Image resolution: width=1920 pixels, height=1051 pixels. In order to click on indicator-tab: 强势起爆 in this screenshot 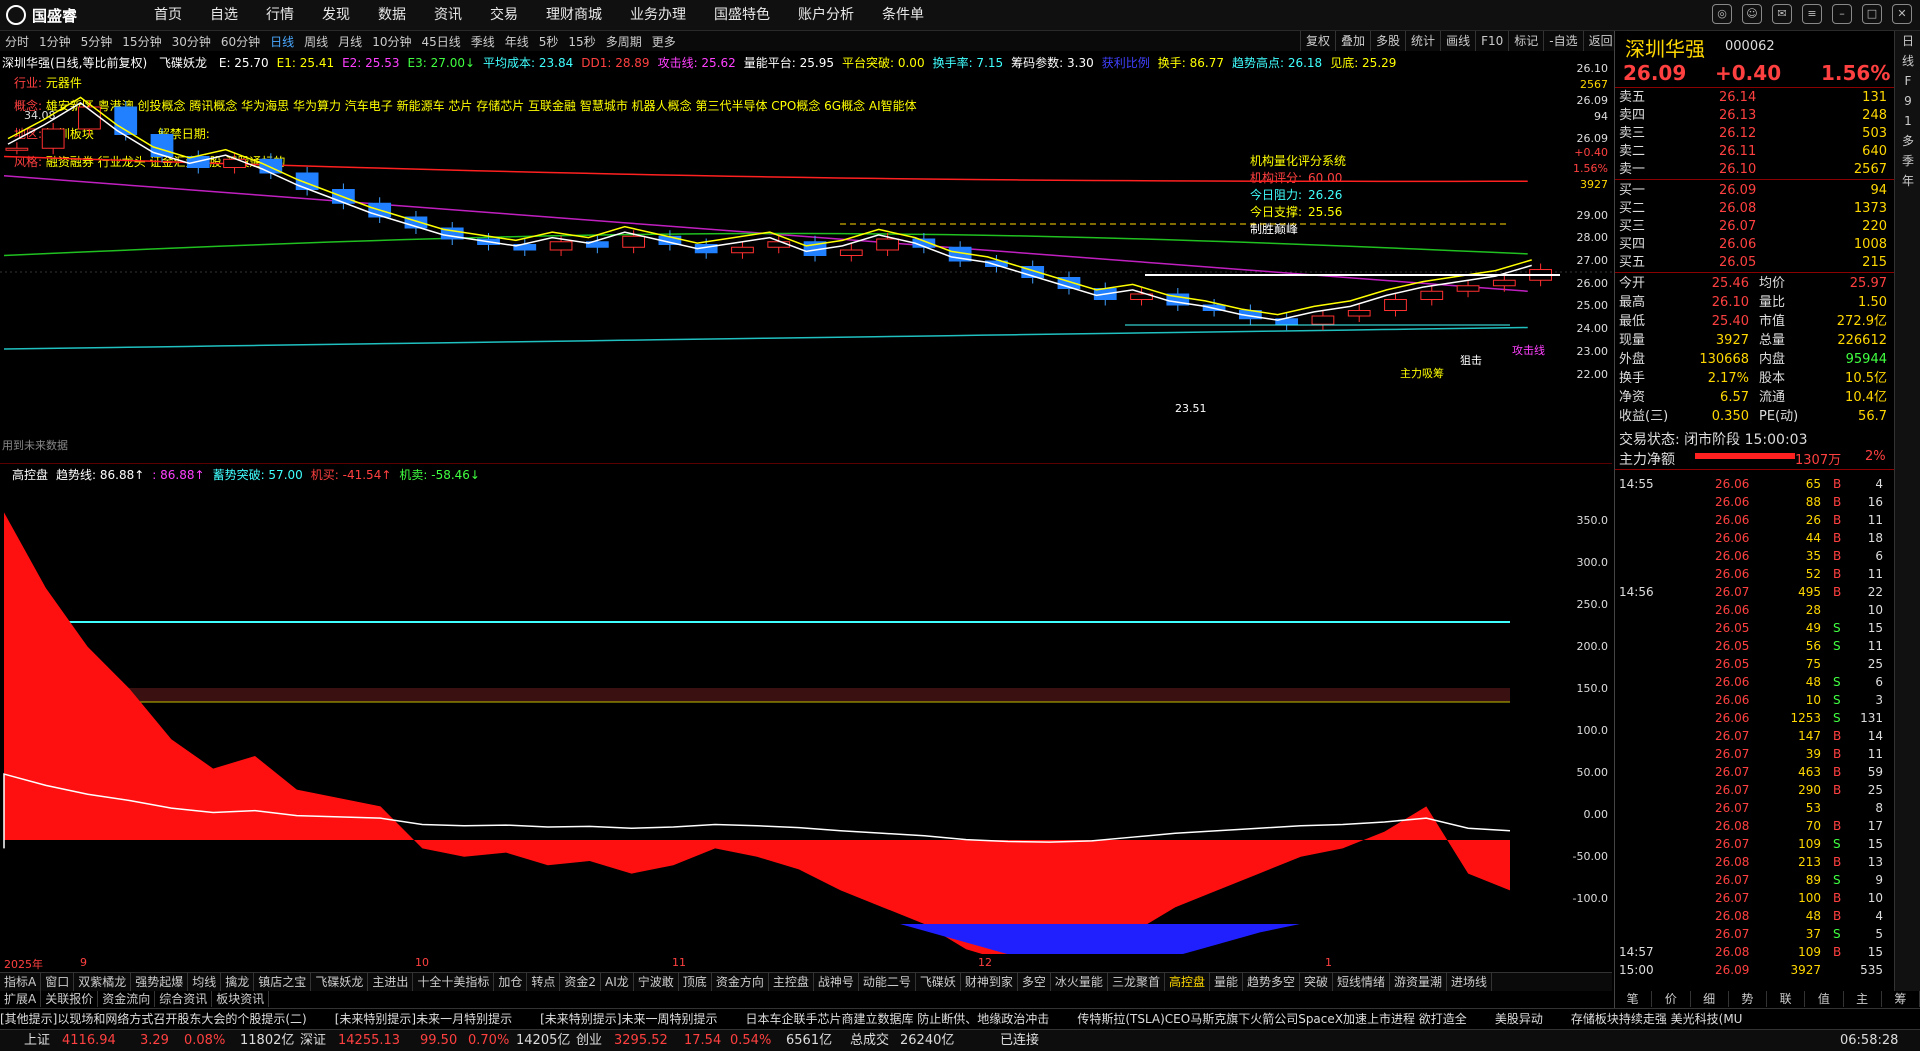, I will do `click(160, 982)`.